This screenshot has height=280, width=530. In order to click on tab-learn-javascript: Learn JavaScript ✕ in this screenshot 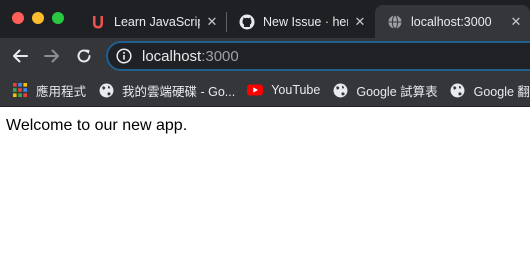, I will do `click(152, 21)`.